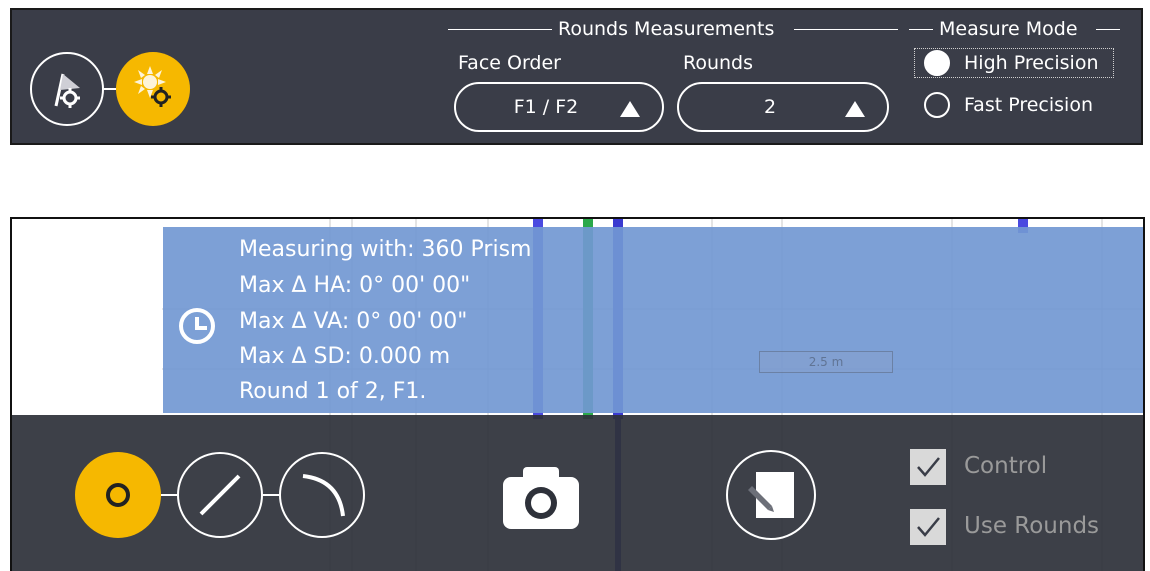 The height and width of the screenshot is (571, 1150). I want to click on point-icon, so click(118, 495).